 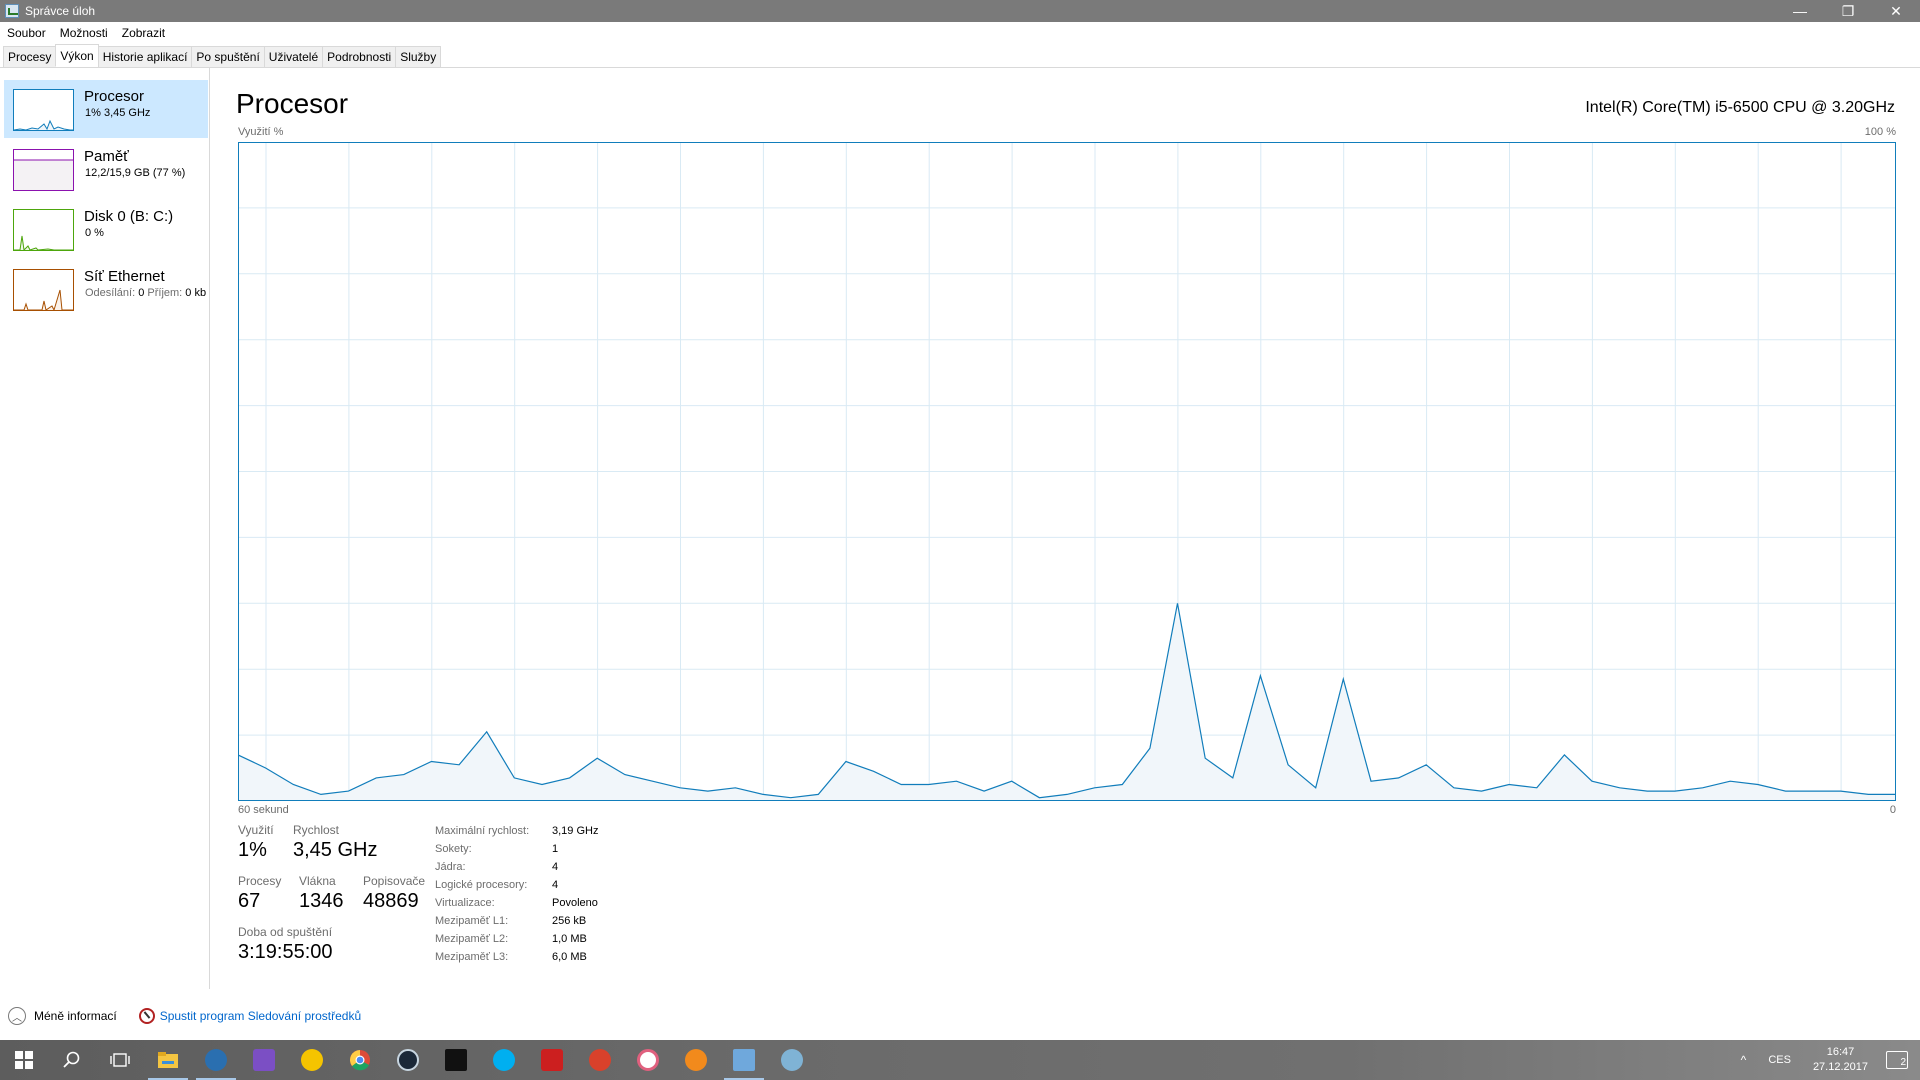 What do you see at coordinates (260, 1016) in the screenshot?
I see `resource-monitor-label: Spustit program Sledování prostředků` at bounding box center [260, 1016].